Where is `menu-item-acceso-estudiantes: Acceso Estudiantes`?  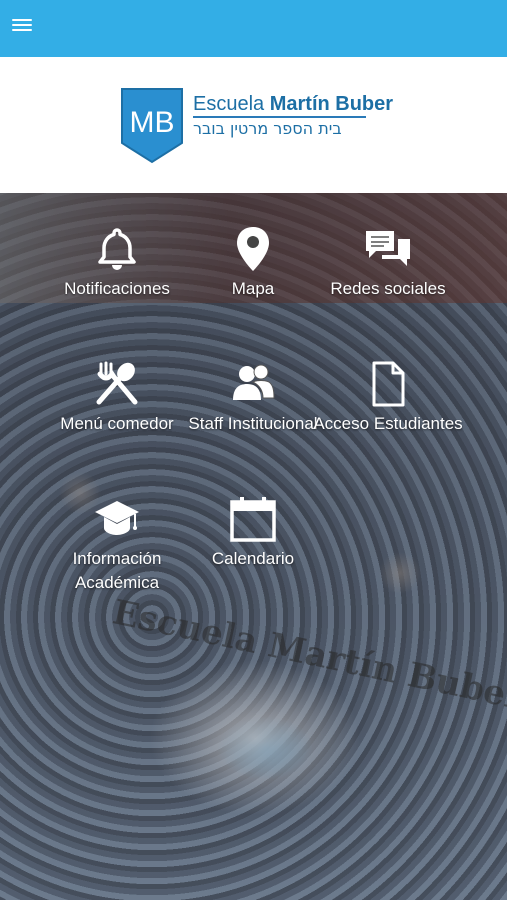 menu-item-acceso-estudiantes: Acceso Estudiantes is located at coordinates (388, 398).